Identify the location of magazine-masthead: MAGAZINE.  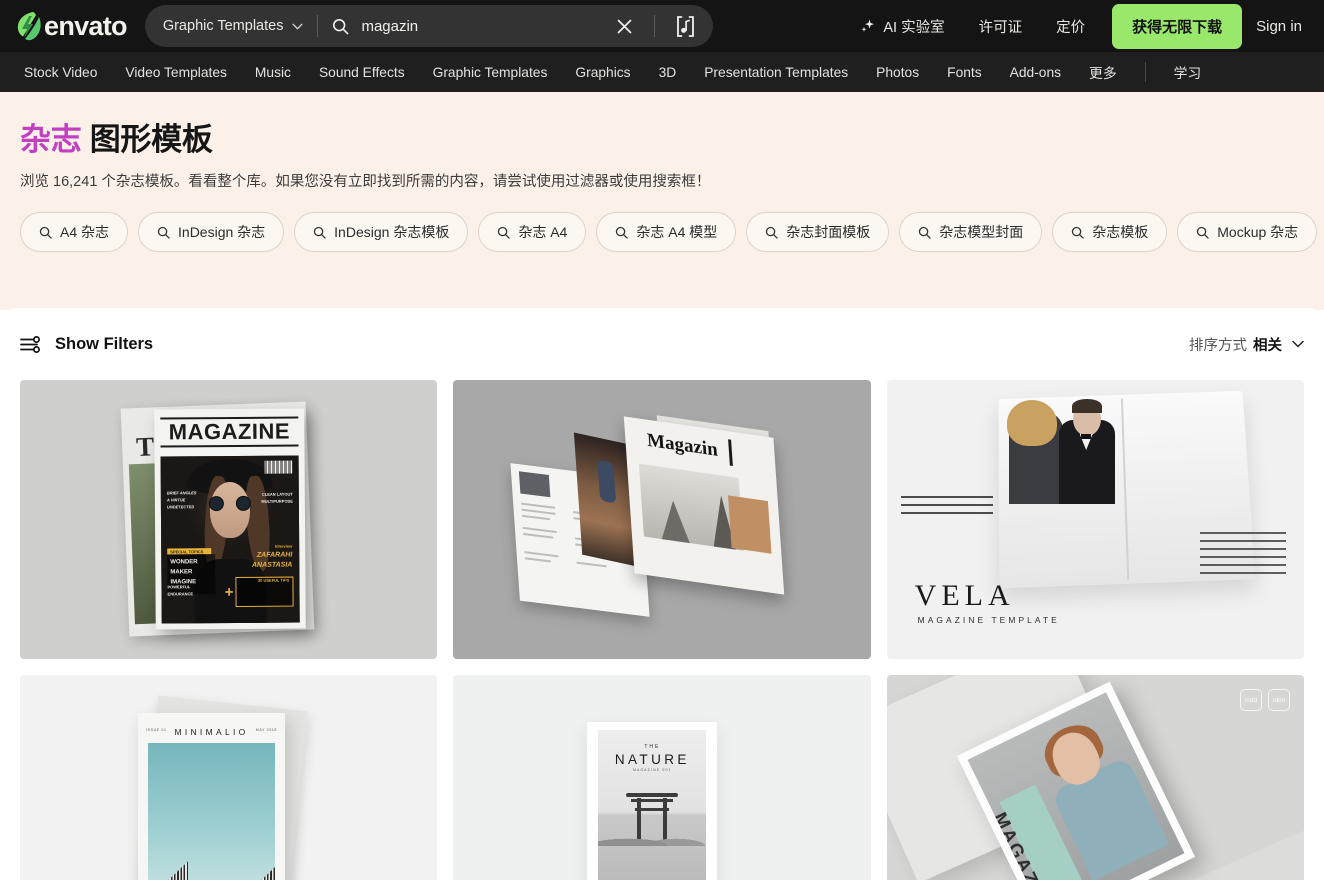
(229, 432).